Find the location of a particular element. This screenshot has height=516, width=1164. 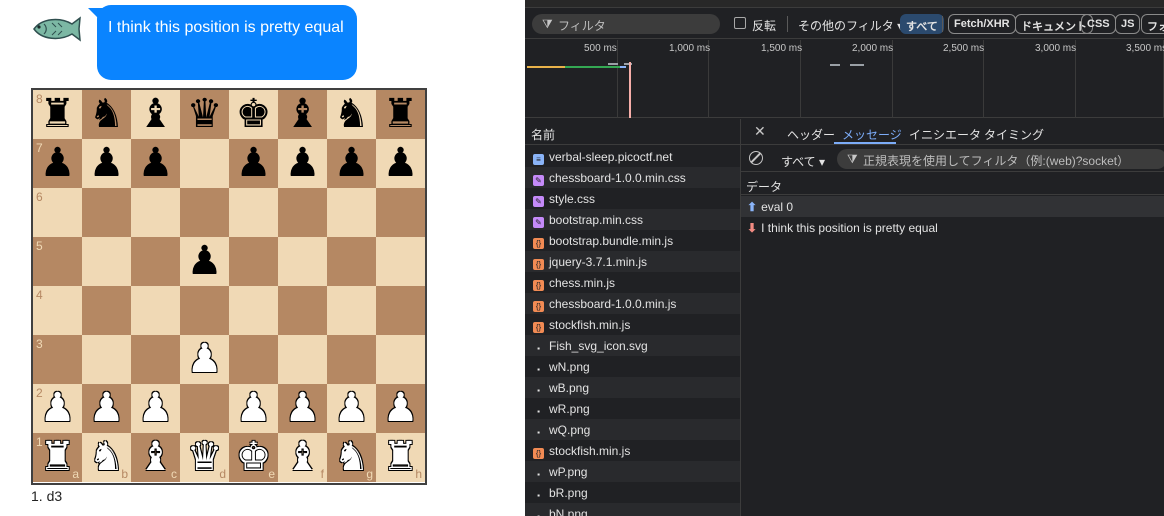

square-h5 is located at coordinates (400, 261).